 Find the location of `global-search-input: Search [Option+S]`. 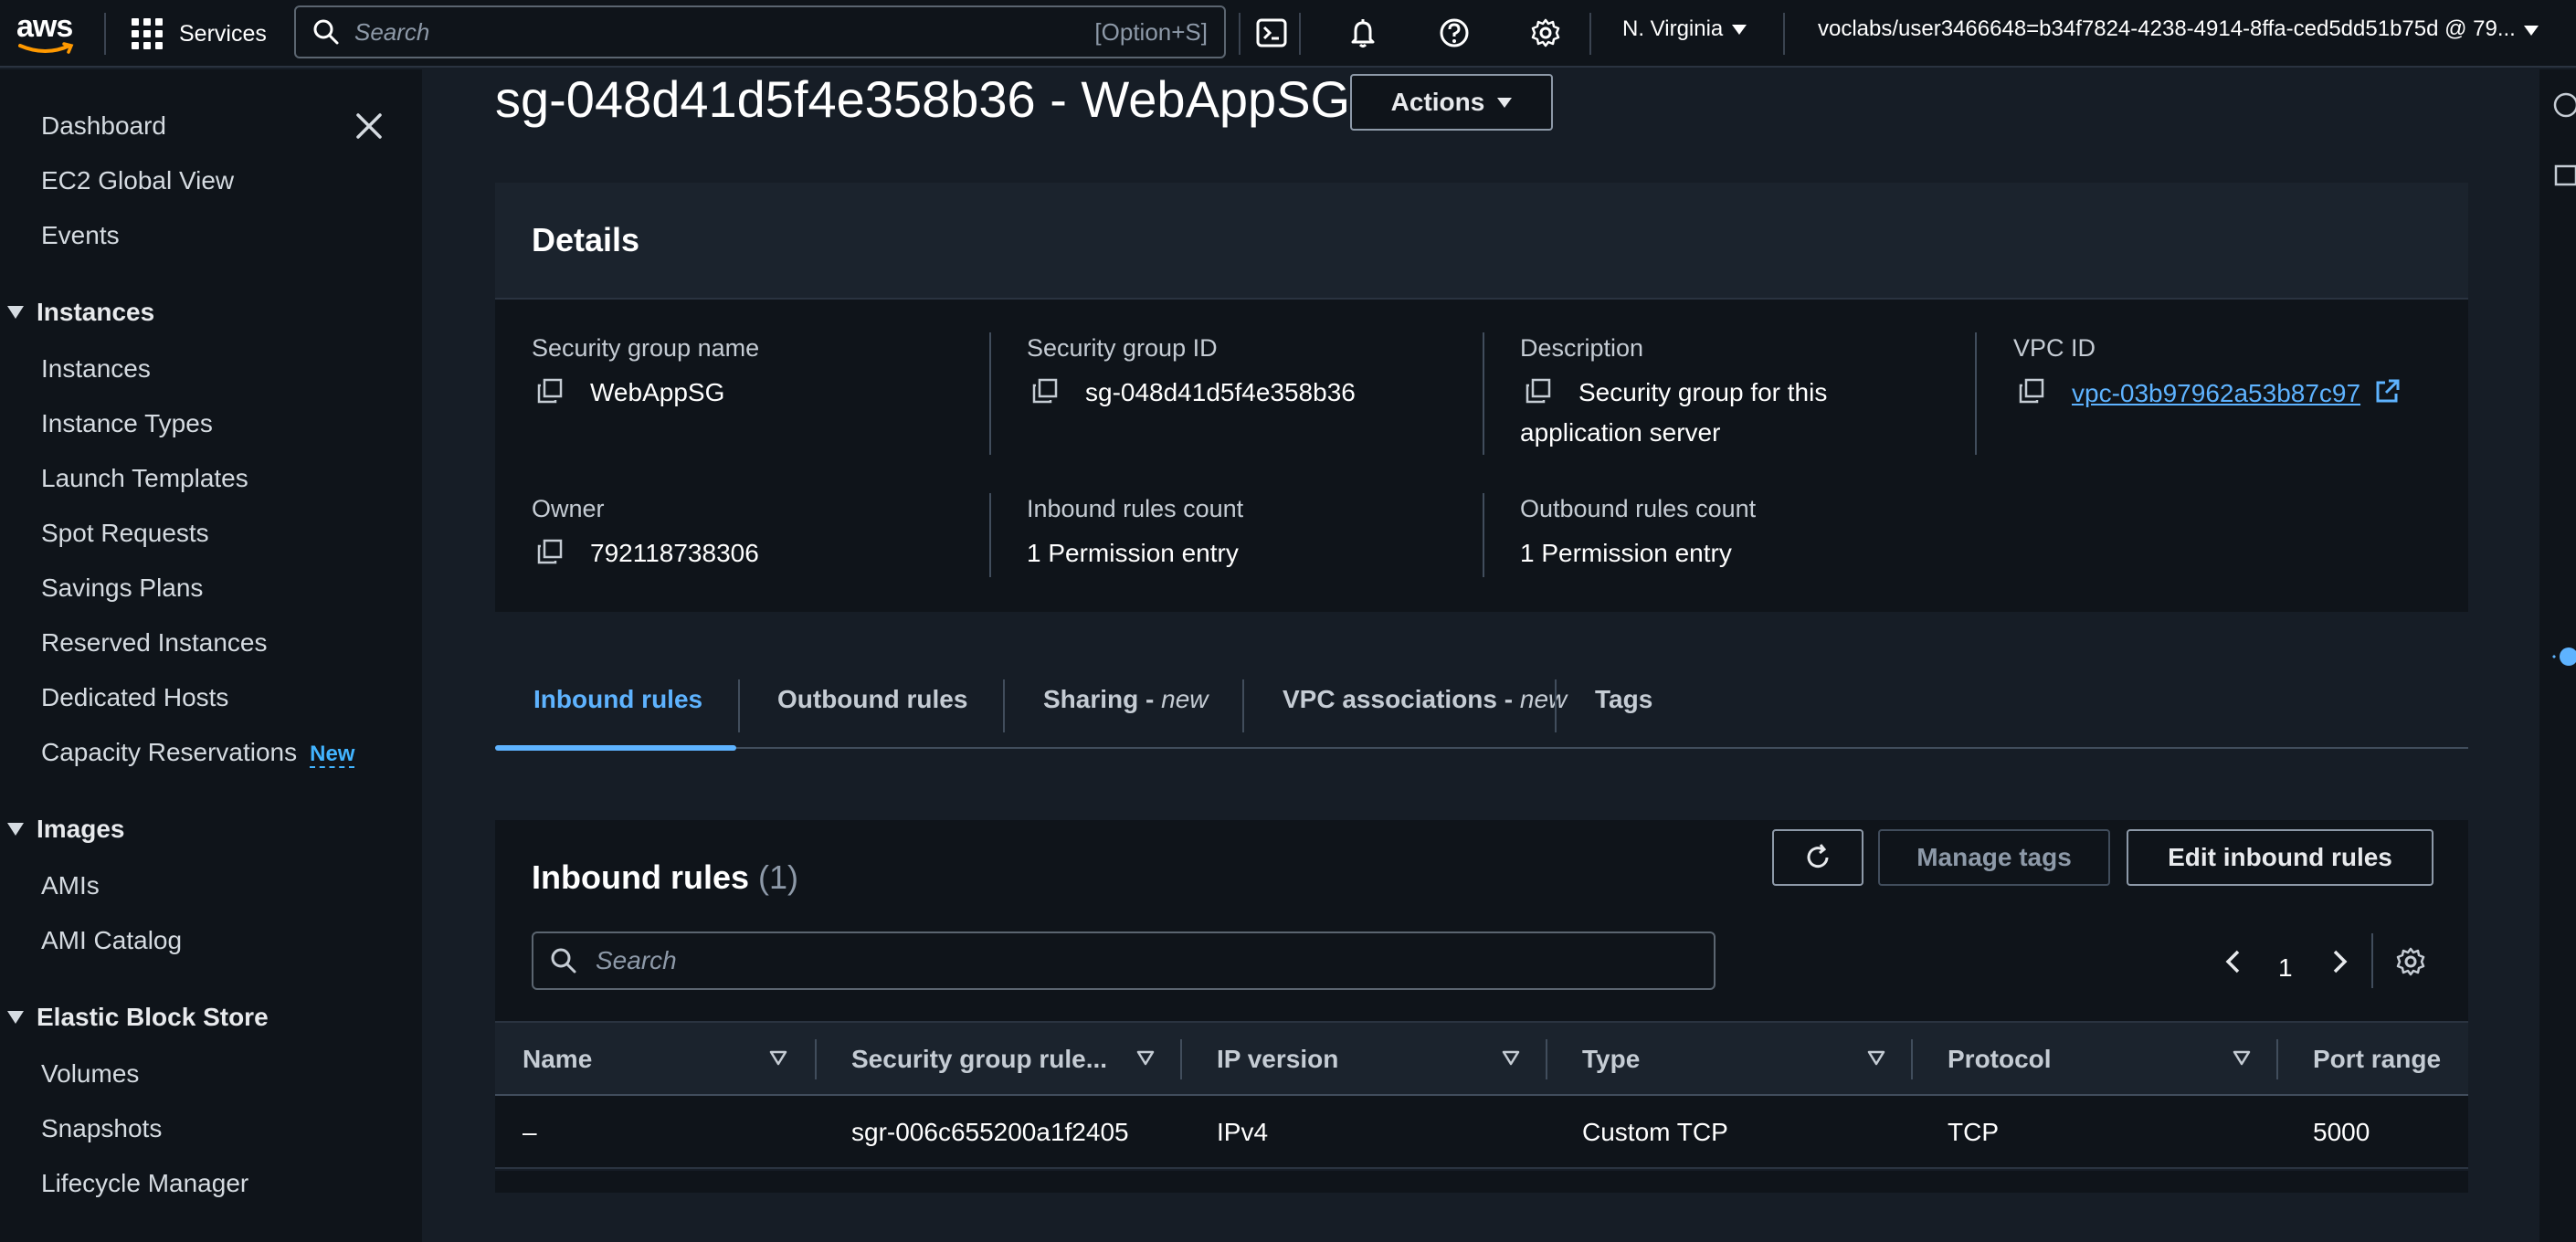

global-search-input: Search [Option+S] is located at coordinates (760, 31).